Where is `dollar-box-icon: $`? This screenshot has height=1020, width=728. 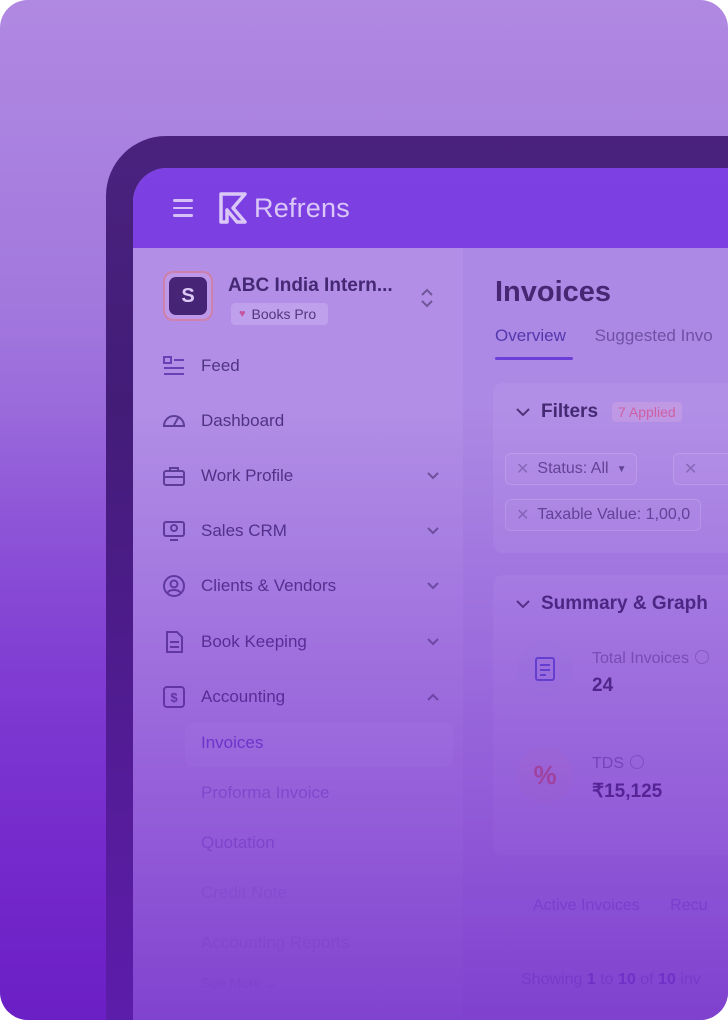 dollar-box-icon: $ is located at coordinates (174, 697).